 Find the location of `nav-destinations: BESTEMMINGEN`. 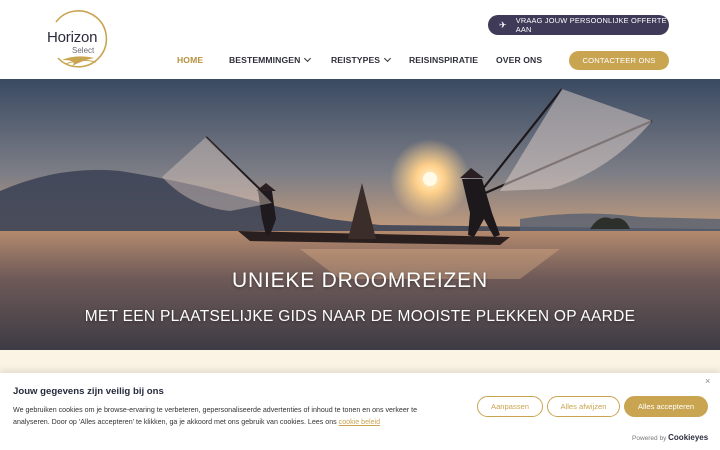

nav-destinations: BESTEMMINGEN is located at coordinates (270, 59).